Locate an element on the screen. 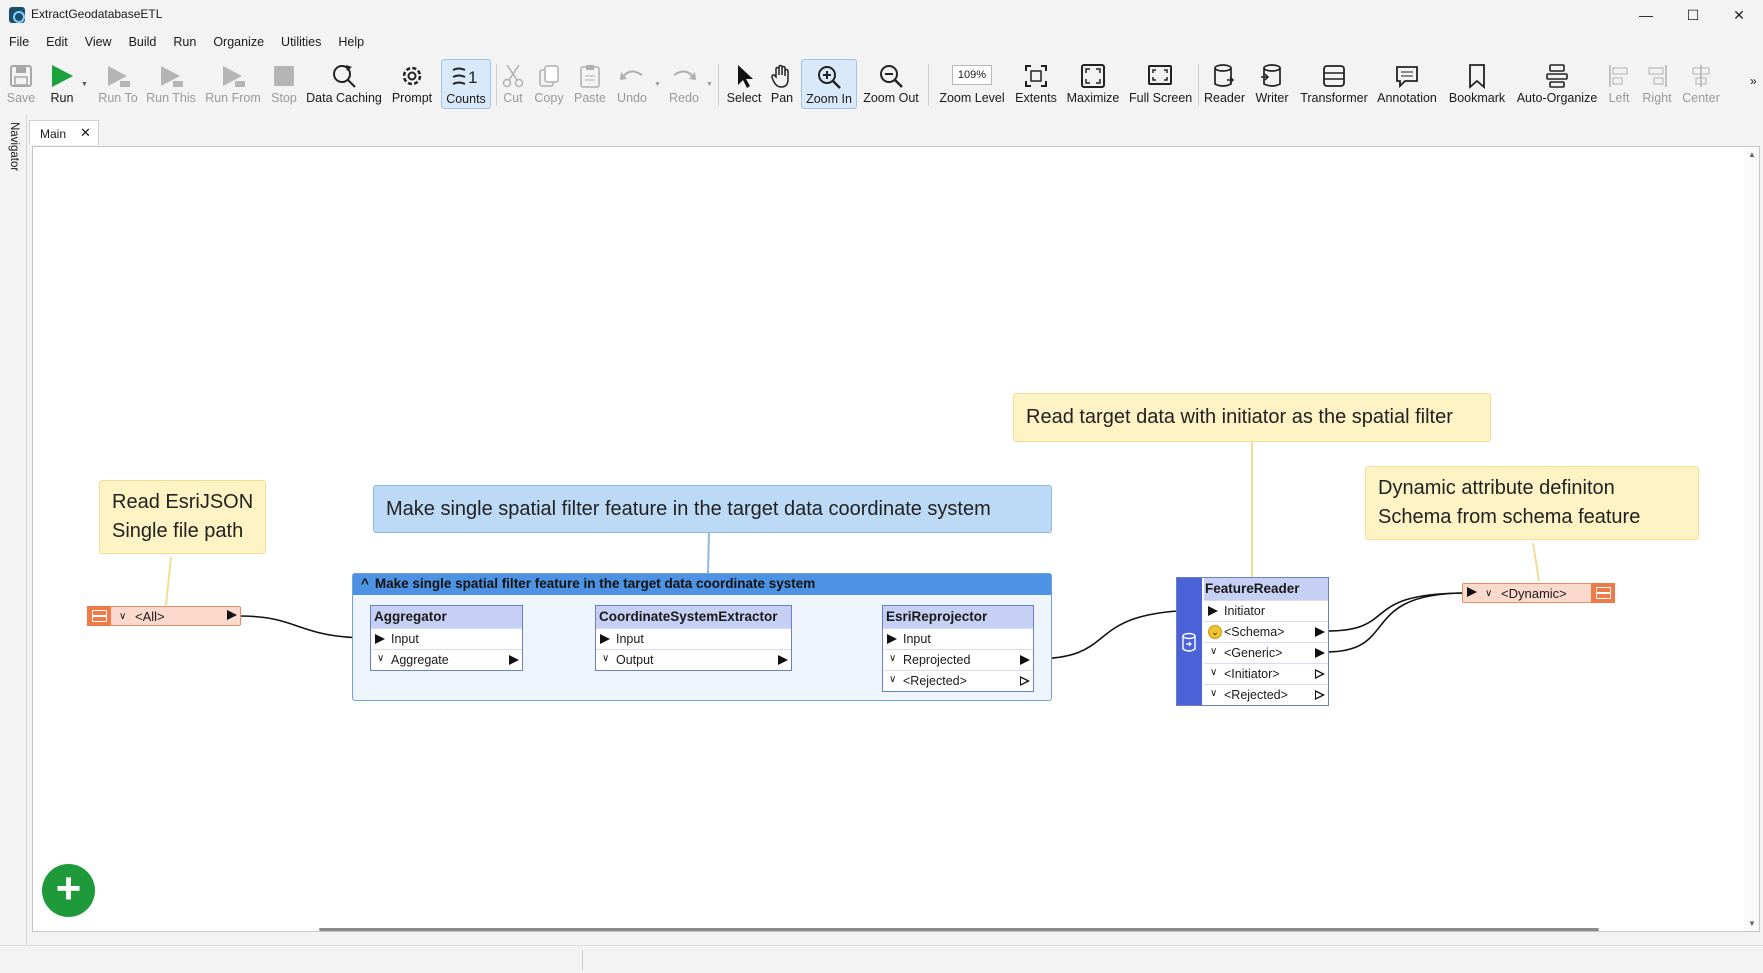 The width and height of the screenshot is (1763, 973). annotation-read-esrijson: Read EsriJSON Single file path is located at coordinates (183, 517).